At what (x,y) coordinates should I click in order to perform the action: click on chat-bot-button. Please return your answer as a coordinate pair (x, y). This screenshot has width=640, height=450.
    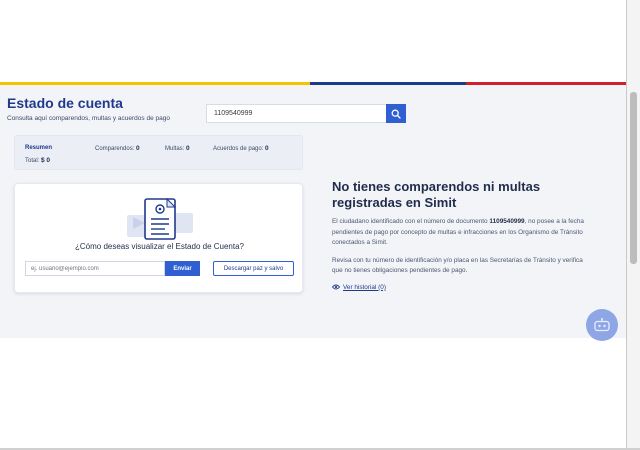
    Looking at the image, I should click on (602, 325).